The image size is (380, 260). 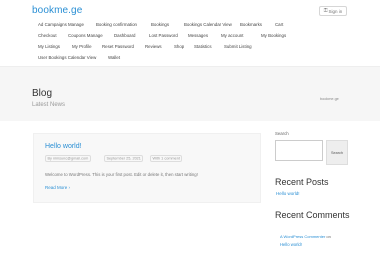 What do you see at coordinates (302, 182) in the screenshot?
I see `recent-posts-heading: Recent Posts` at bounding box center [302, 182].